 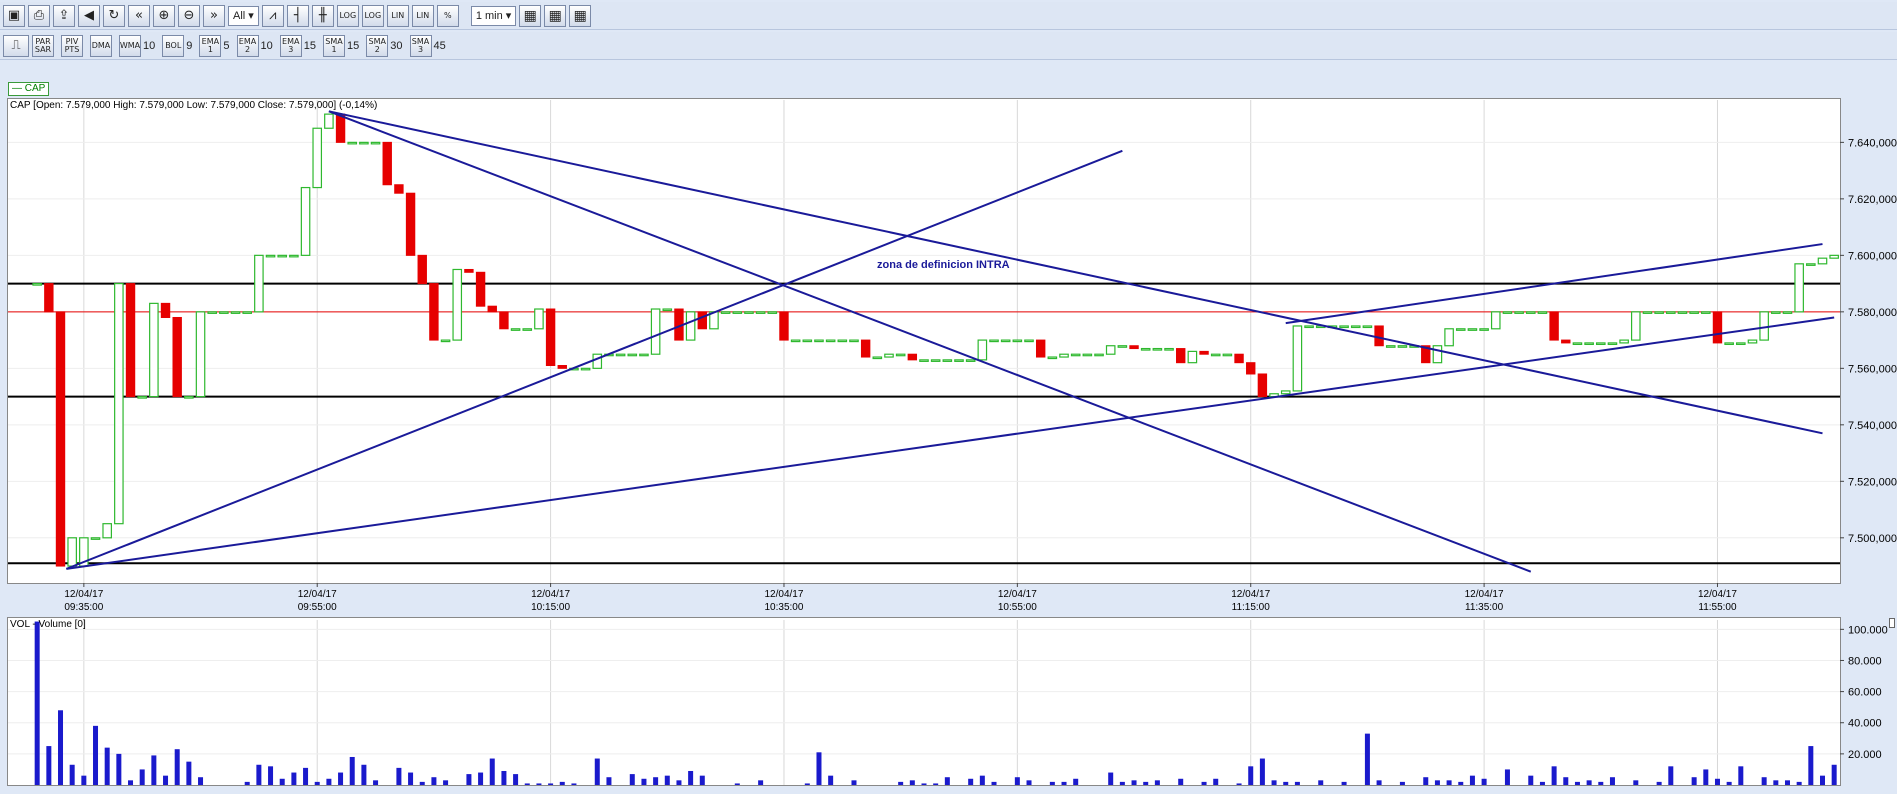 What do you see at coordinates (64, 15) in the screenshot?
I see `export-button: ⇪` at bounding box center [64, 15].